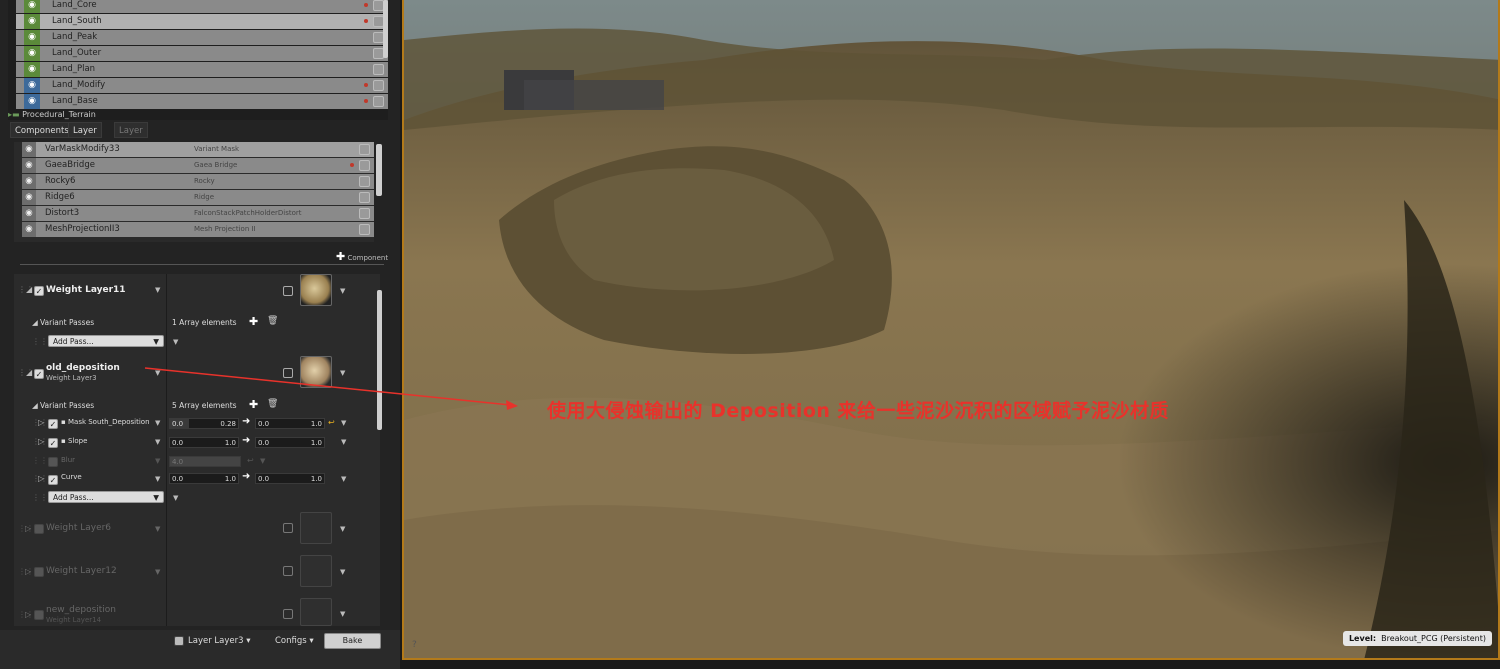 The width and height of the screenshot is (1500, 669). Describe the element at coordinates (52, 114) in the screenshot. I see `outliner-folder: ▸▬ Procedural_Terrain` at that location.